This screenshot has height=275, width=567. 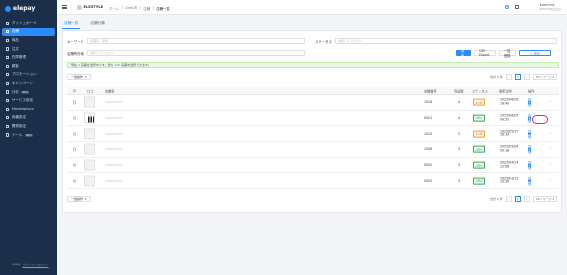 I want to click on per-page-label: 50 / ページ, so click(x=543, y=198).